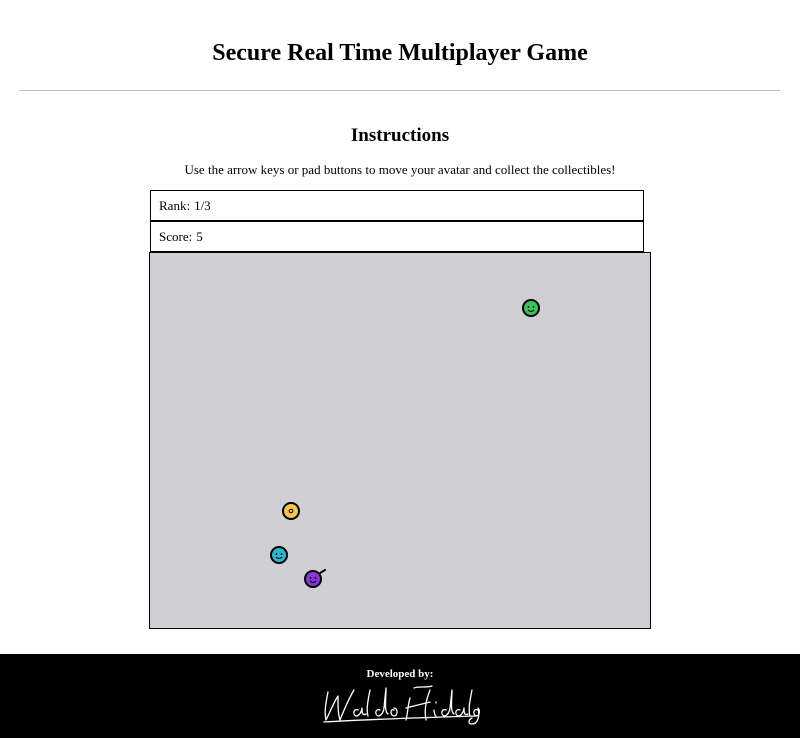 The width and height of the screenshot is (800, 738). Describe the element at coordinates (199, 236) in the screenshot. I see `score-value: 5` at that location.